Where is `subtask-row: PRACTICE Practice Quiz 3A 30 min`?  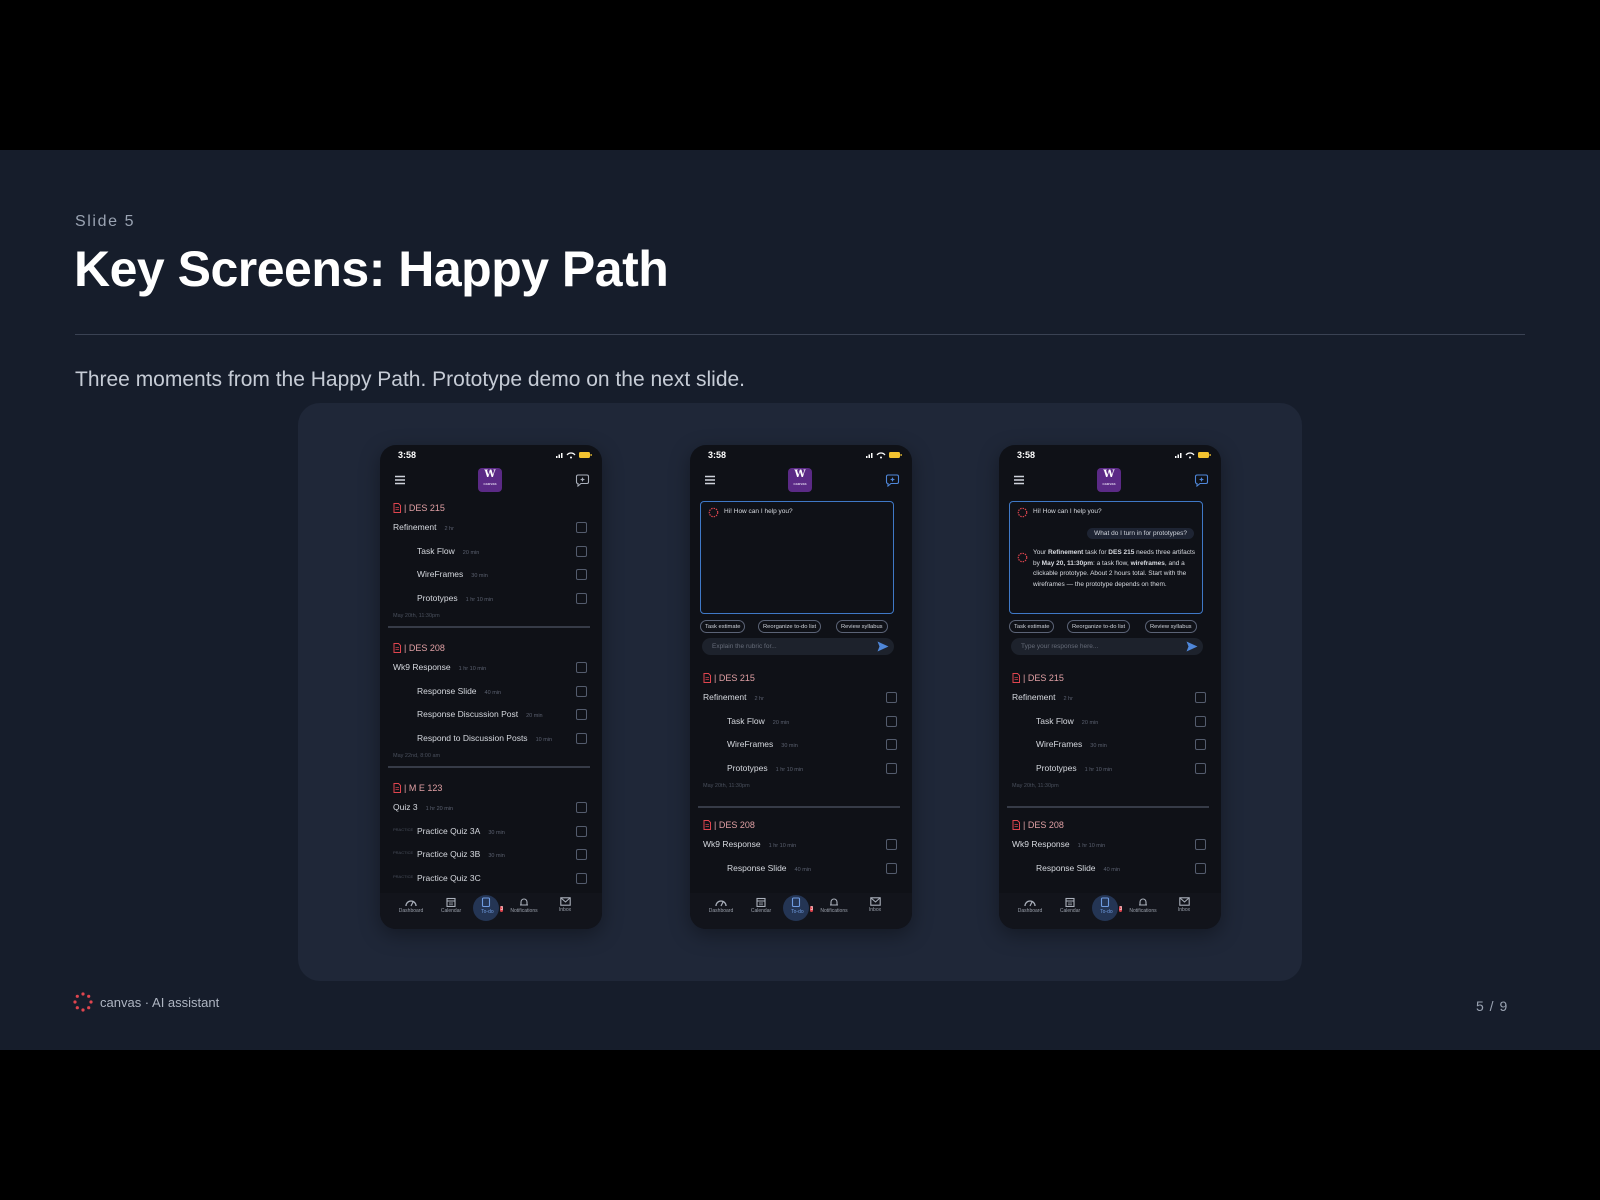 subtask-row: PRACTICE Practice Quiz 3A 30 min is located at coordinates (491, 832).